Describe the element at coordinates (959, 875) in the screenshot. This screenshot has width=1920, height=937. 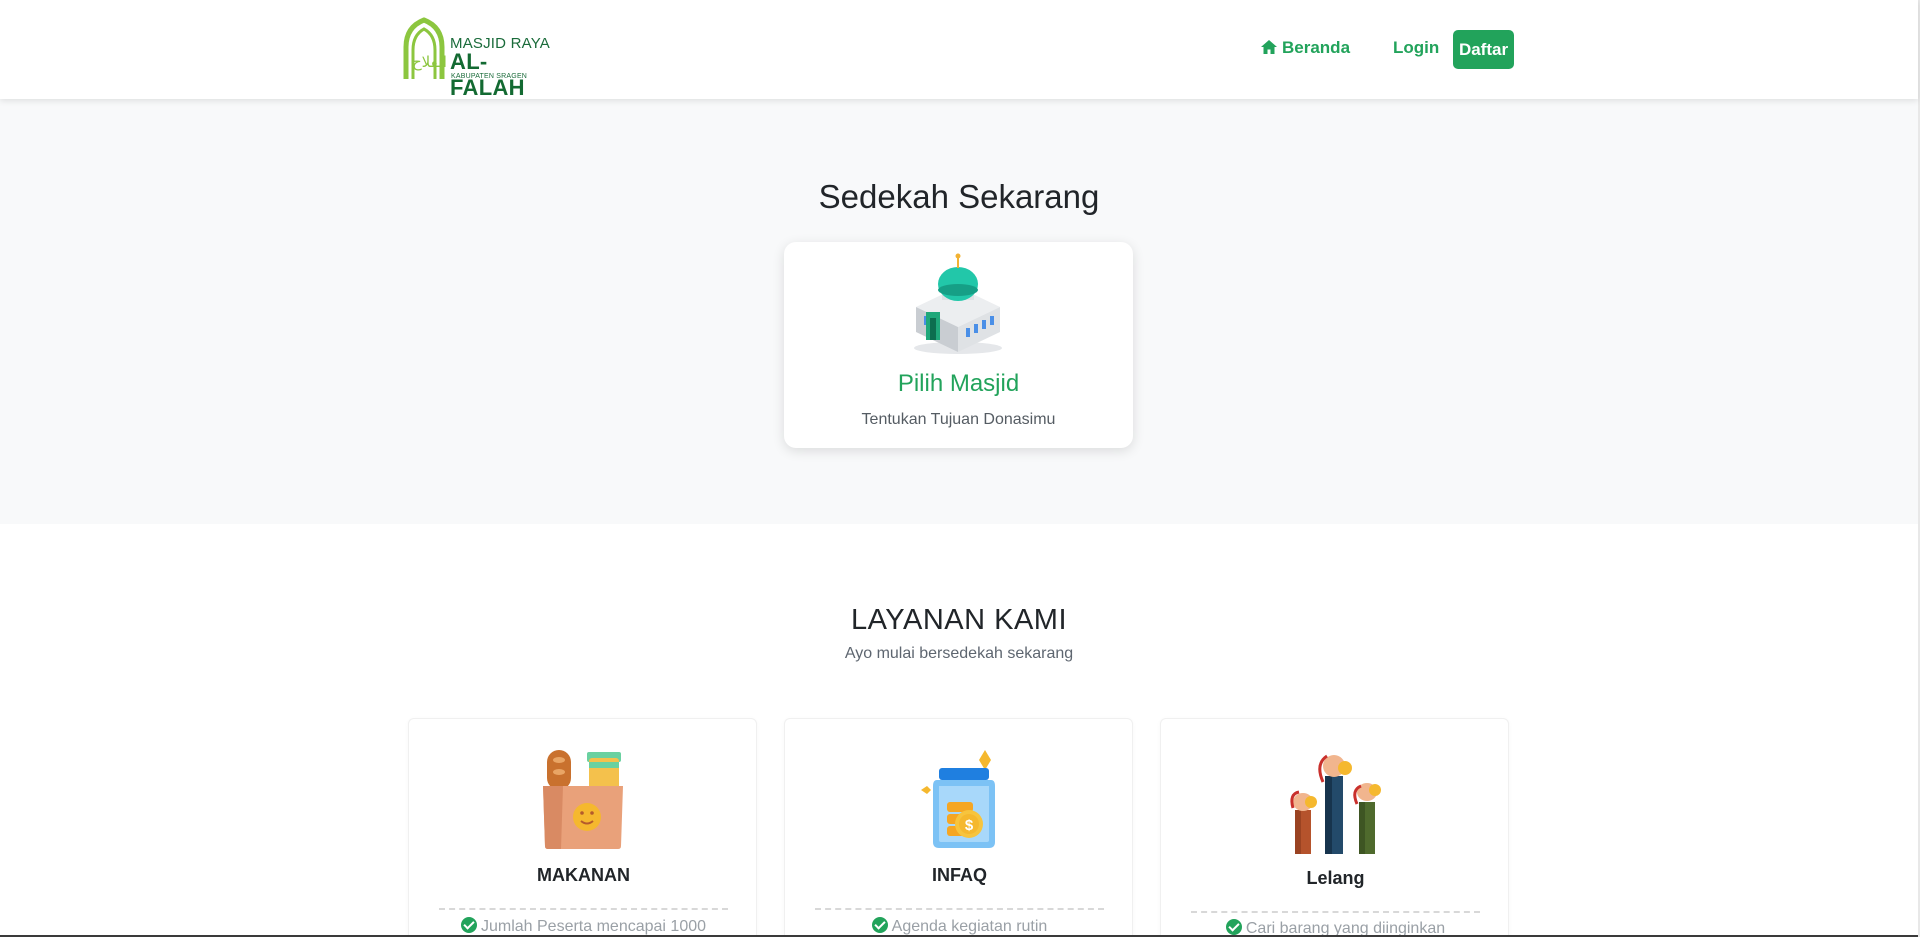
I see `service-name: INFAQ` at that location.